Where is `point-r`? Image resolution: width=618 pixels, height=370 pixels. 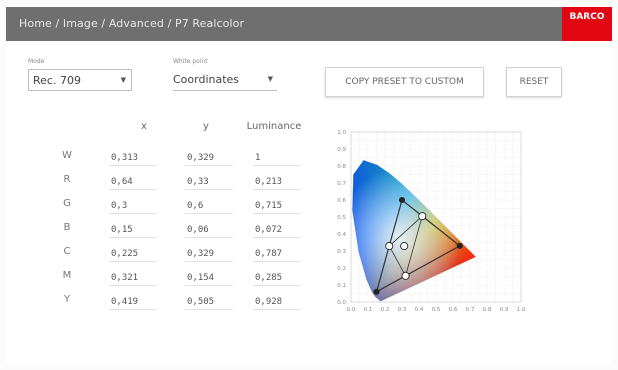
point-r is located at coordinates (459, 245).